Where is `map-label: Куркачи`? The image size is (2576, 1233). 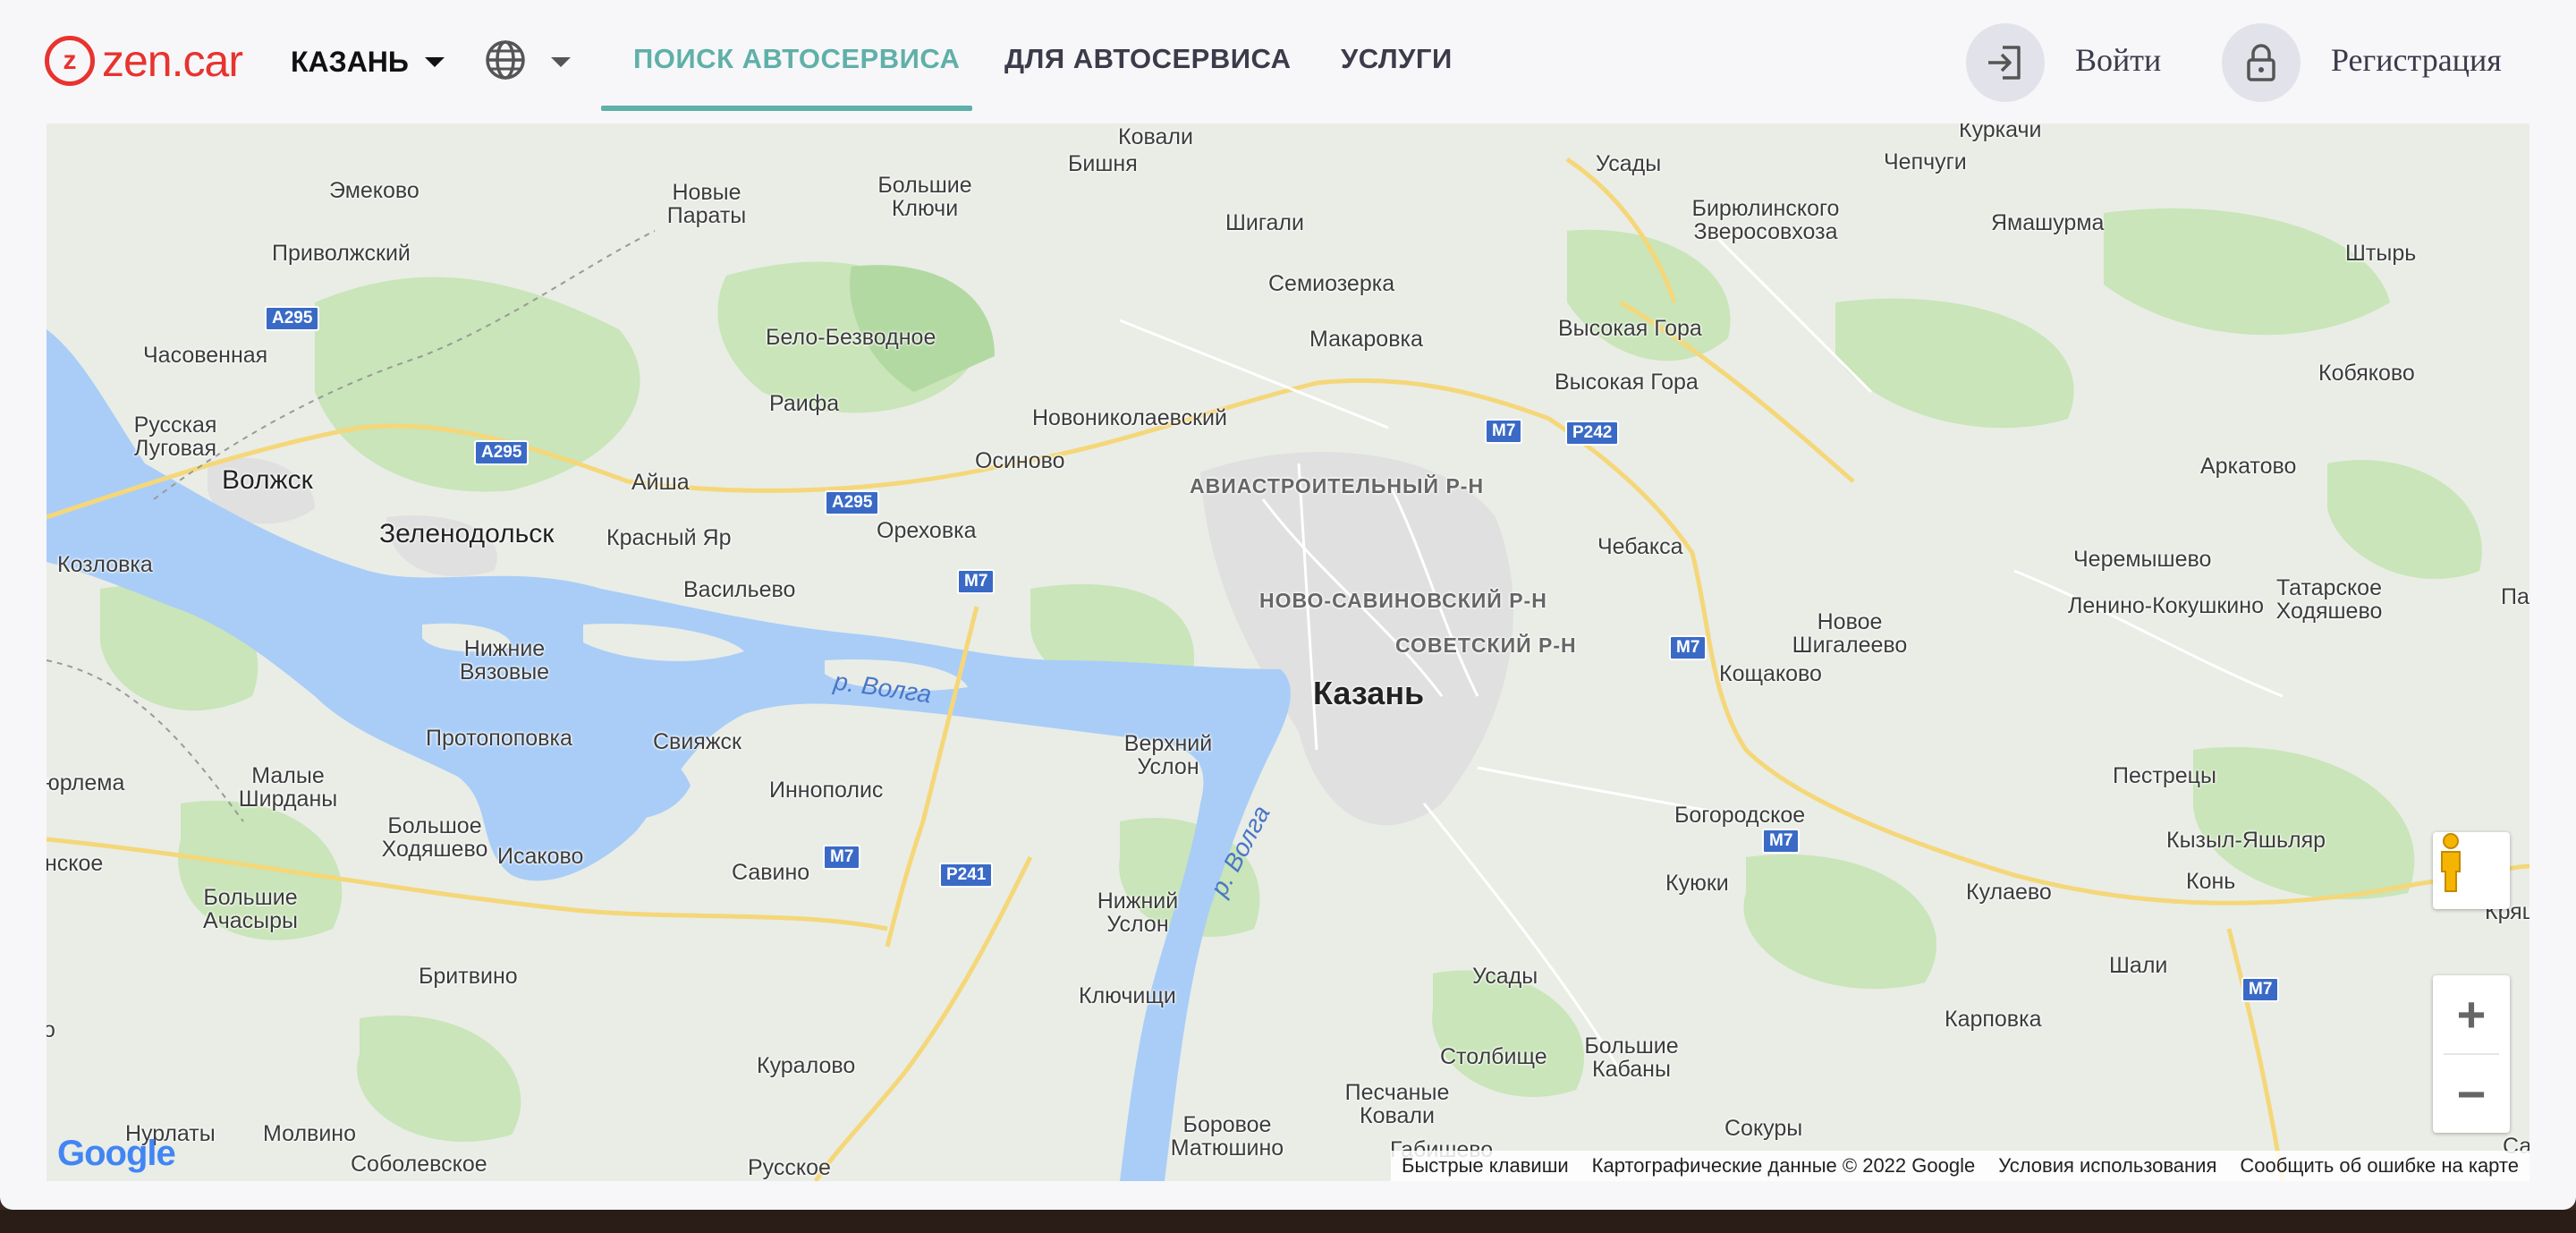 map-label: Куркачи is located at coordinates (2000, 132).